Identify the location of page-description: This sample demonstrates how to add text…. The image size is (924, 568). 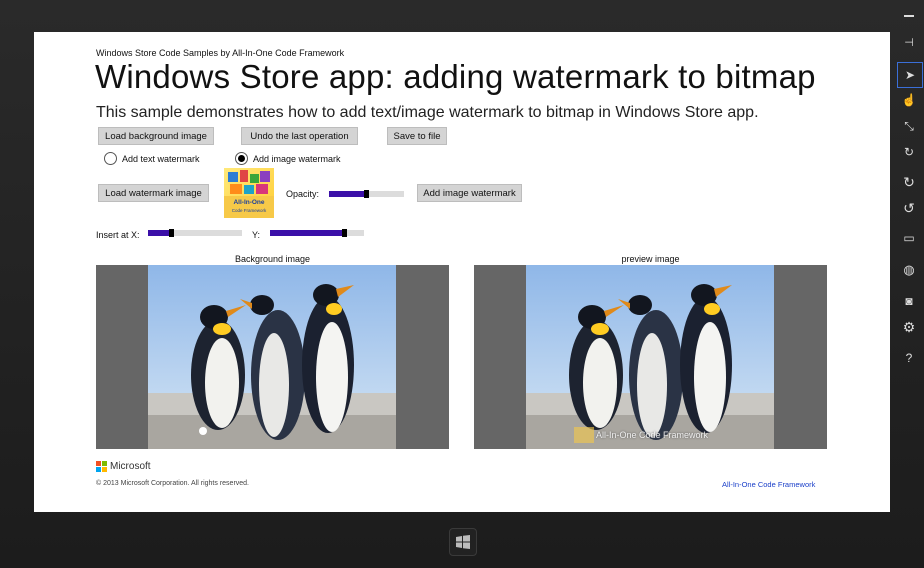
(427, 112).